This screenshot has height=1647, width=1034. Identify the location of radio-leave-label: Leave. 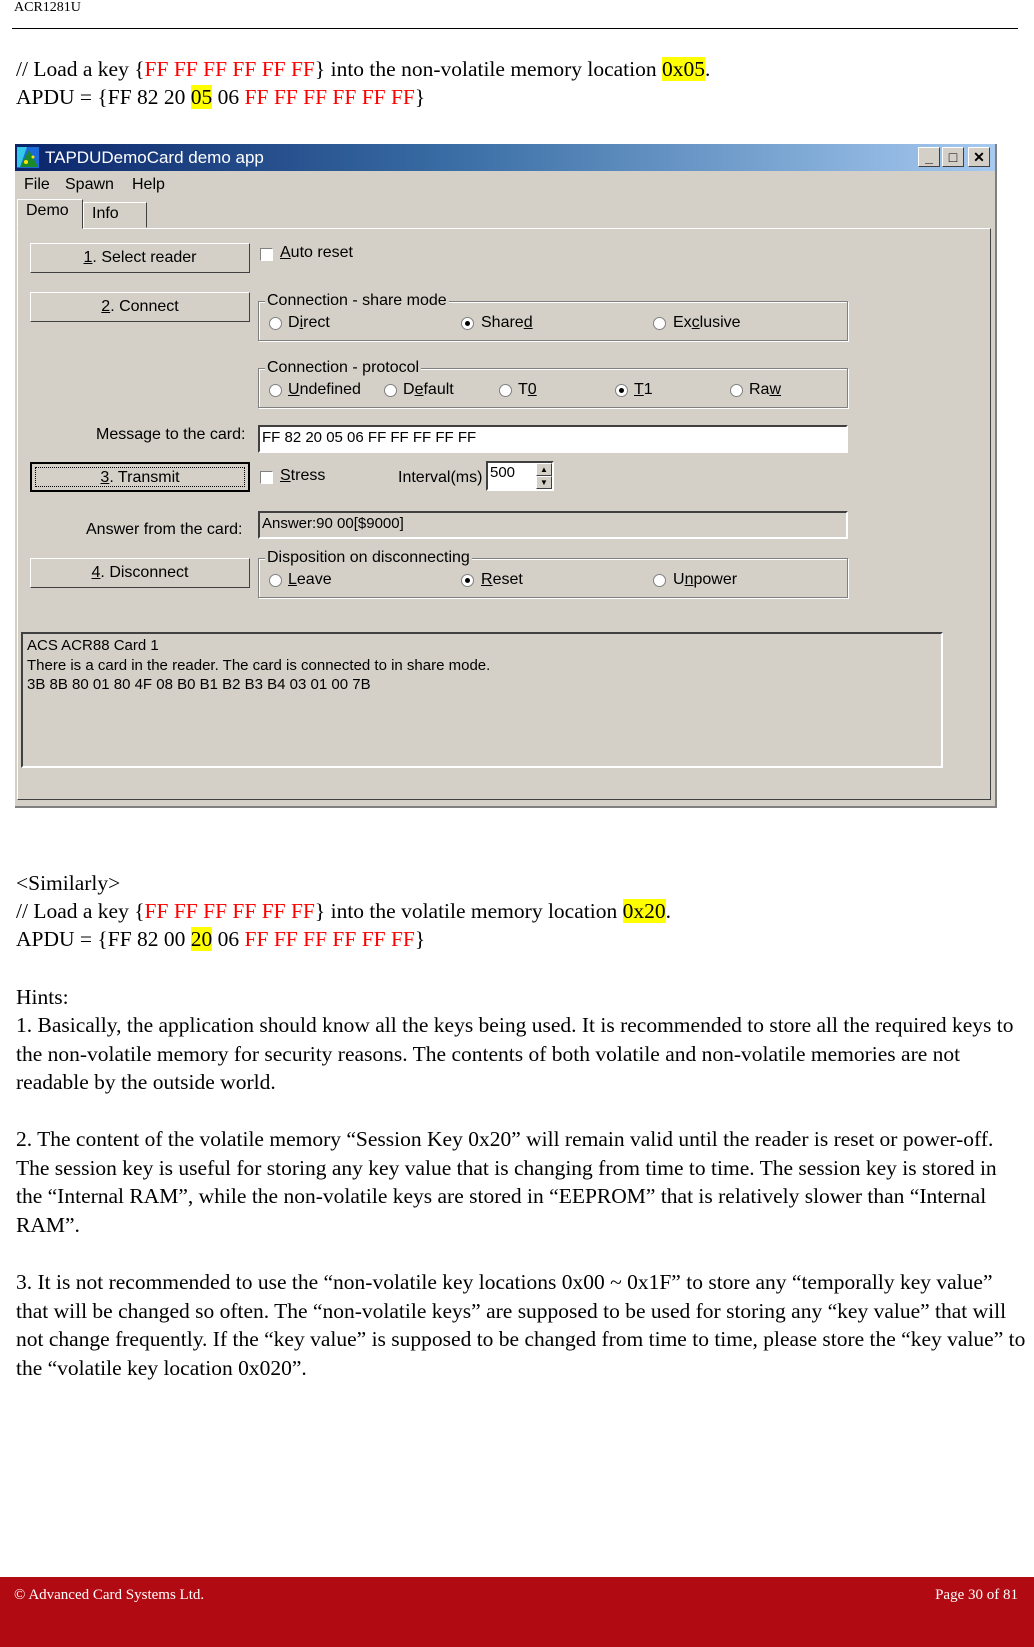
(310, 580).